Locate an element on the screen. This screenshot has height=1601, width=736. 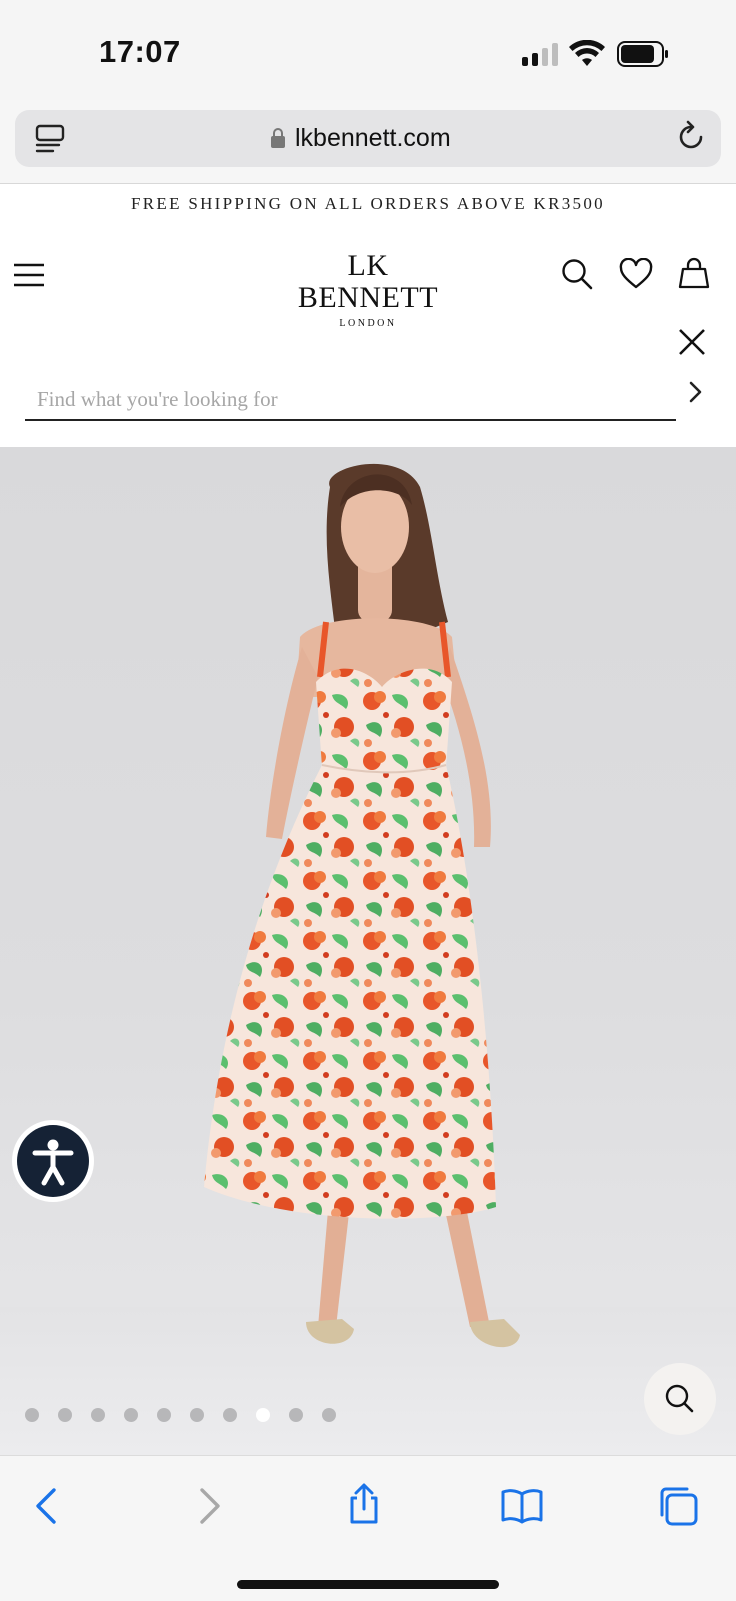
cellular-signal-icon is located at coordinates (540, 54).